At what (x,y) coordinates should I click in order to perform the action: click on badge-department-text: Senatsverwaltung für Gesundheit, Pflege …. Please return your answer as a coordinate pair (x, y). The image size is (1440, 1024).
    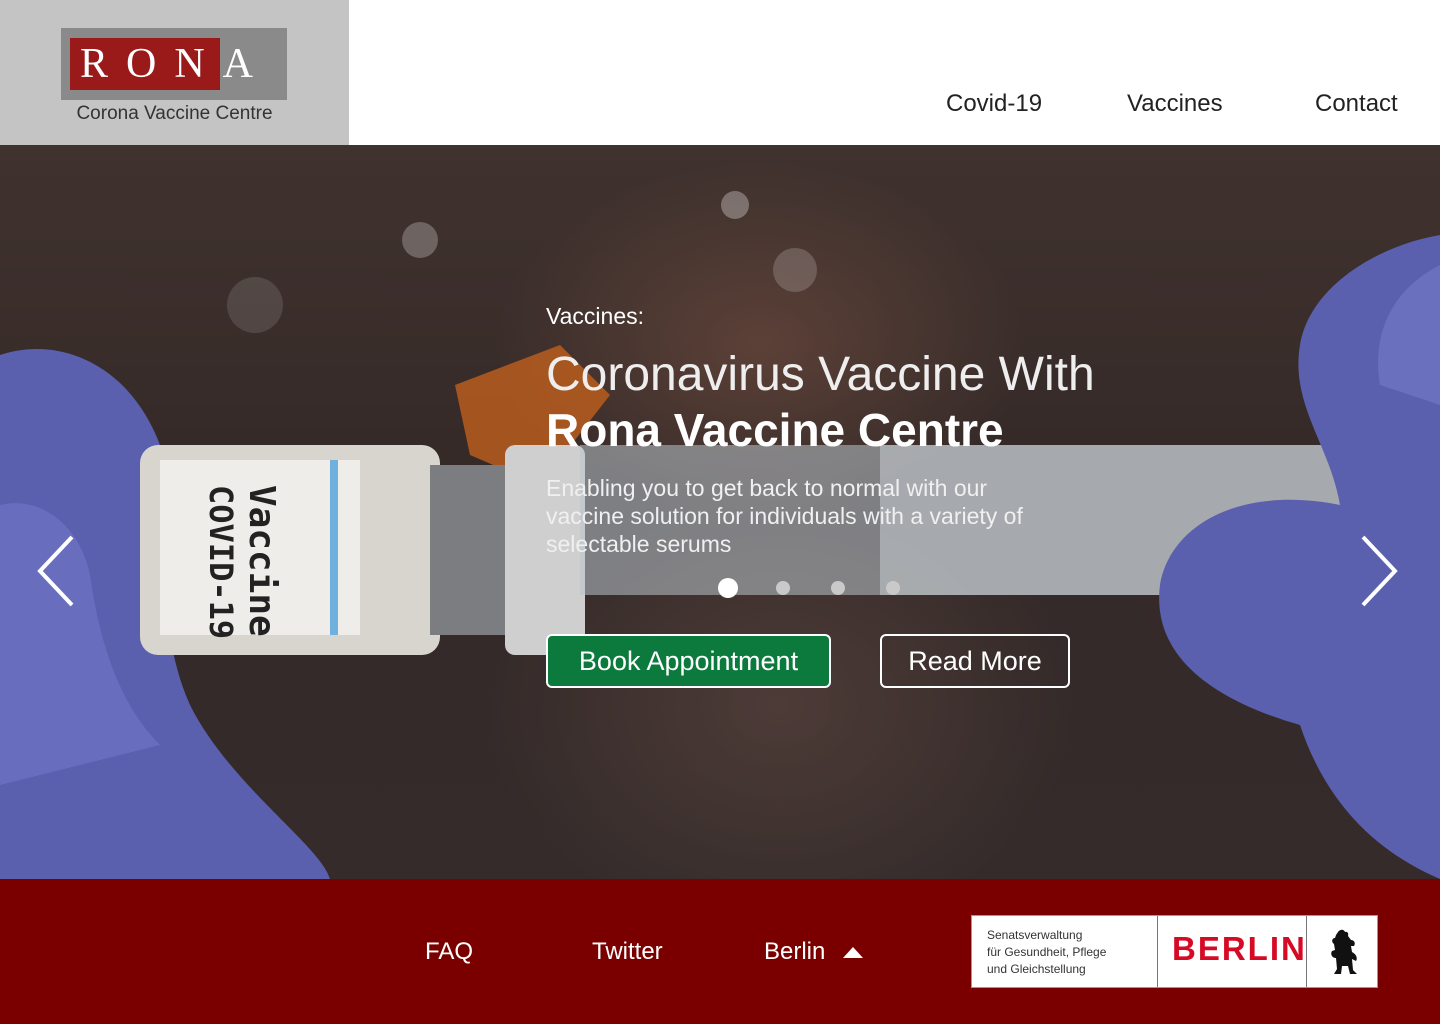
    Looking at the image, I should click on (1046, 952).